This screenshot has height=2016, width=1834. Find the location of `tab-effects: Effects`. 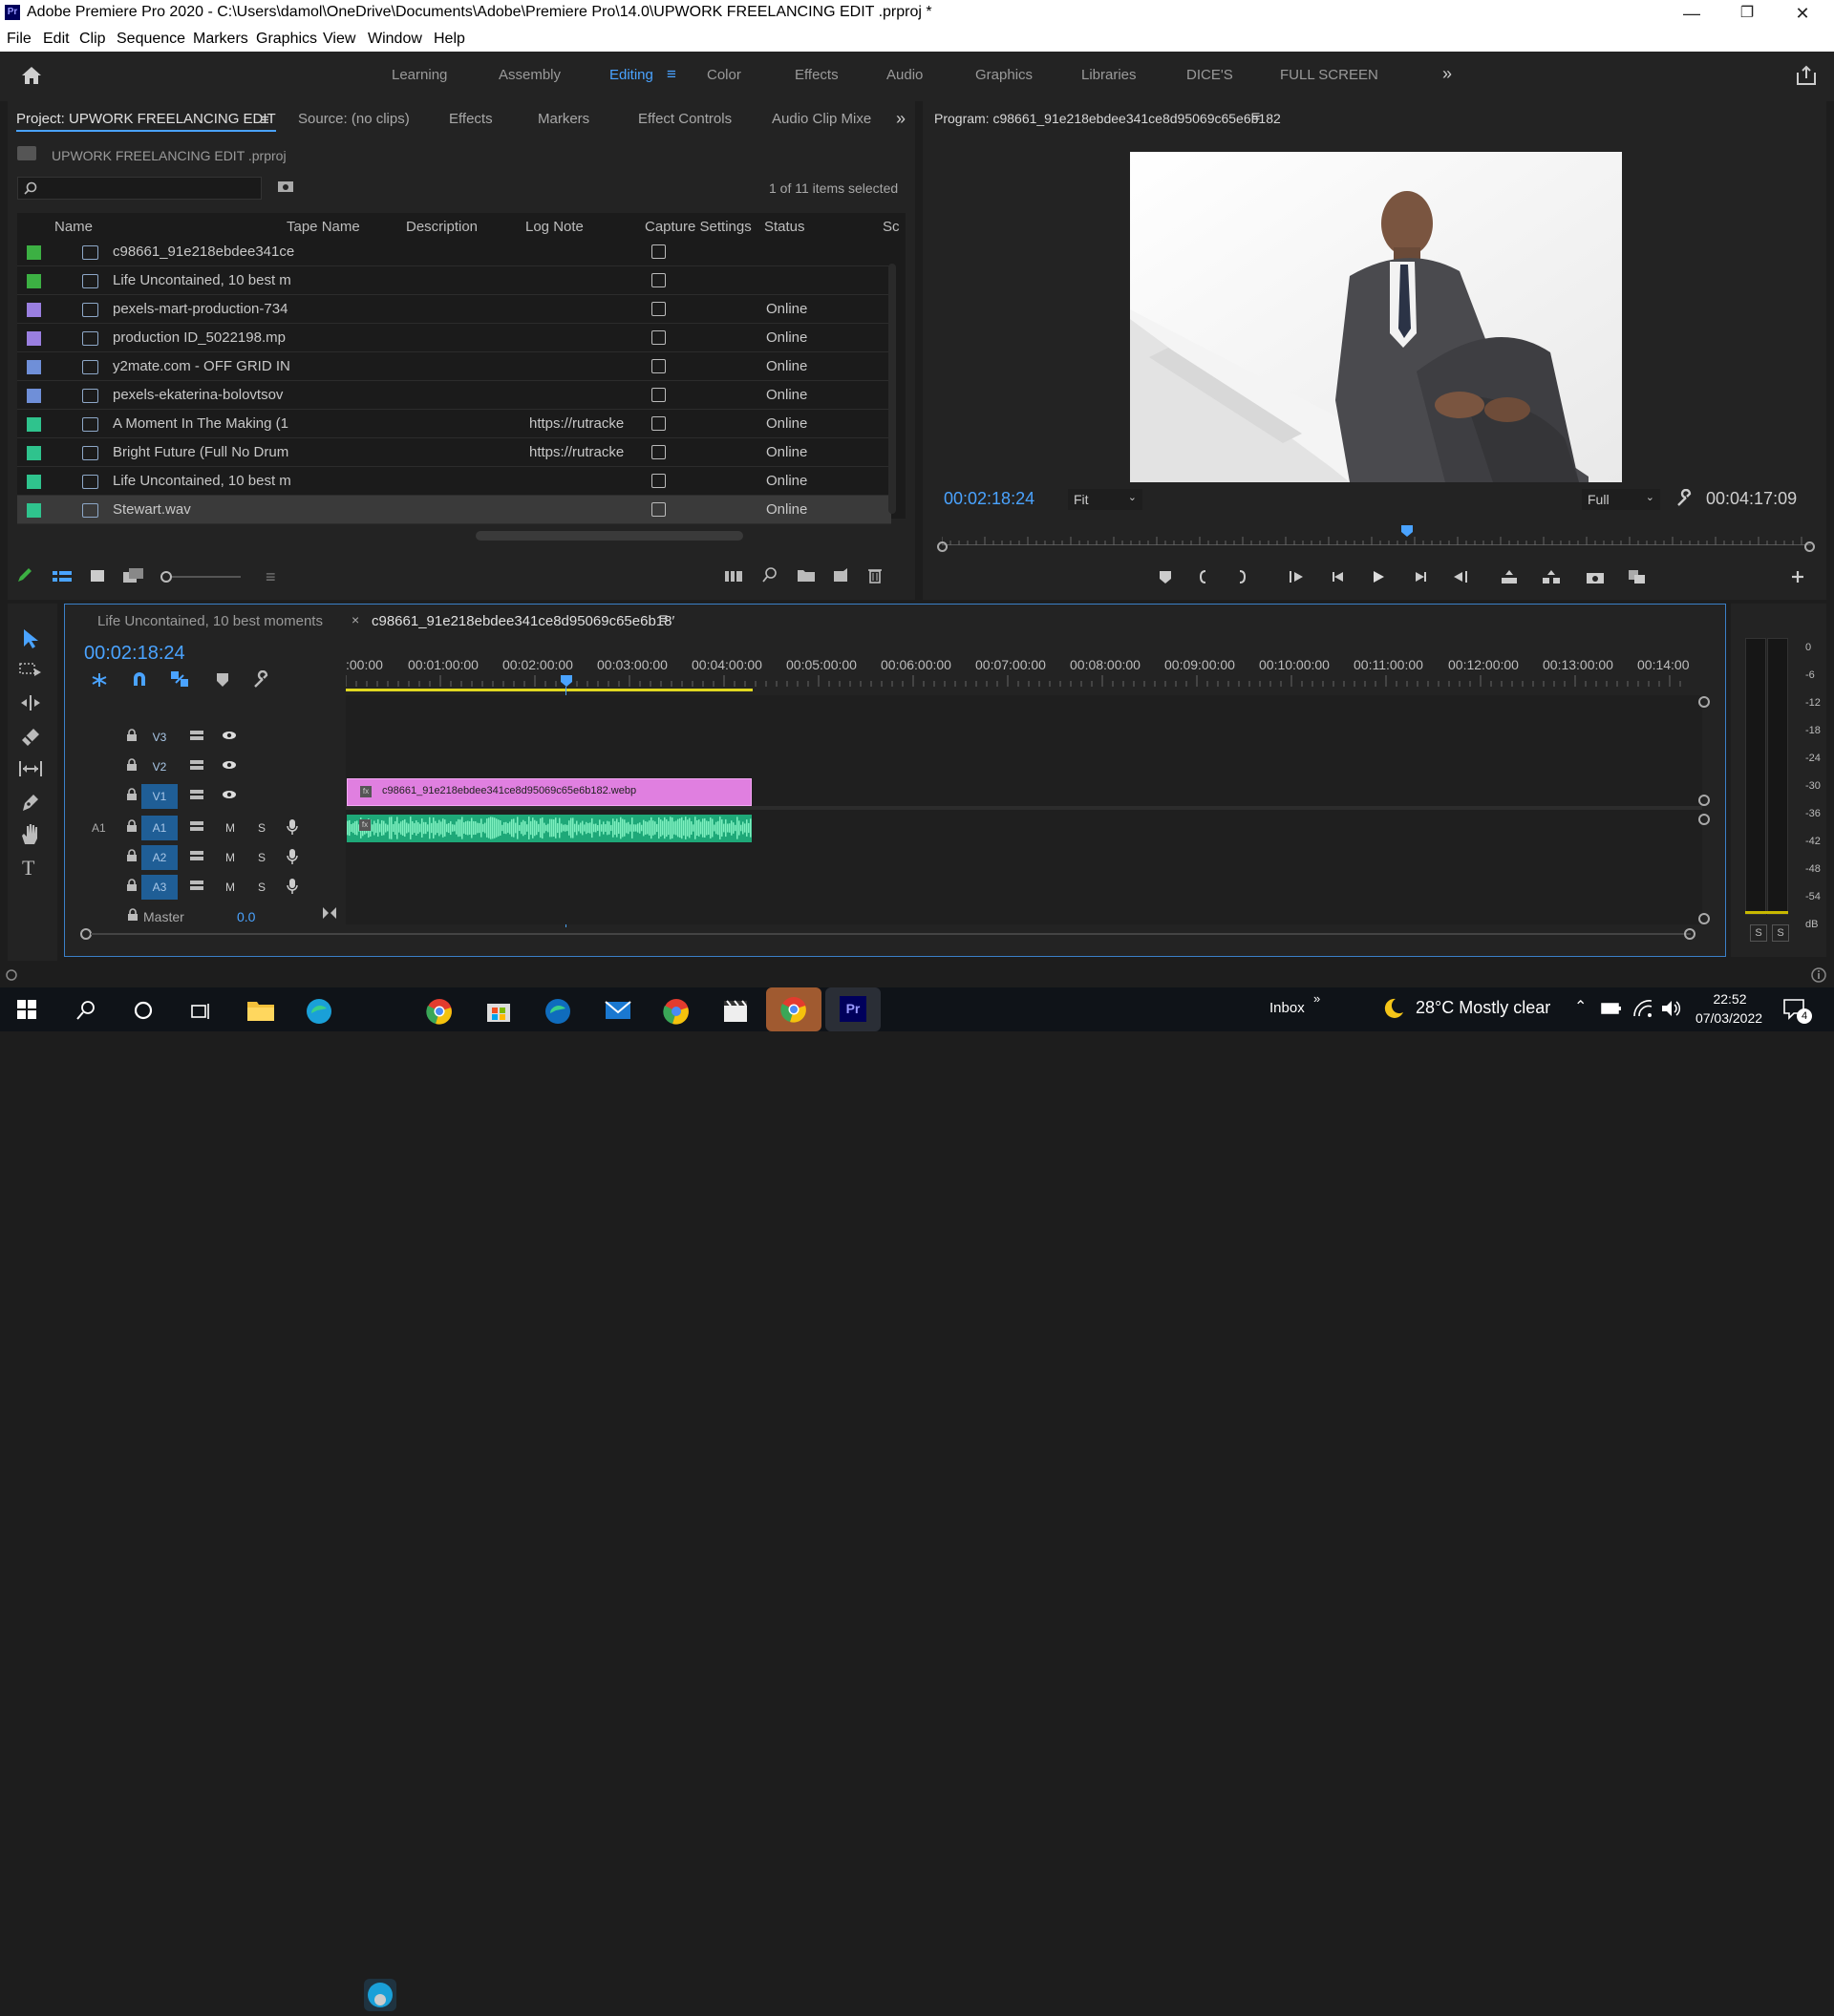

tab-effects: Effects is located at coordinates (471, 119).